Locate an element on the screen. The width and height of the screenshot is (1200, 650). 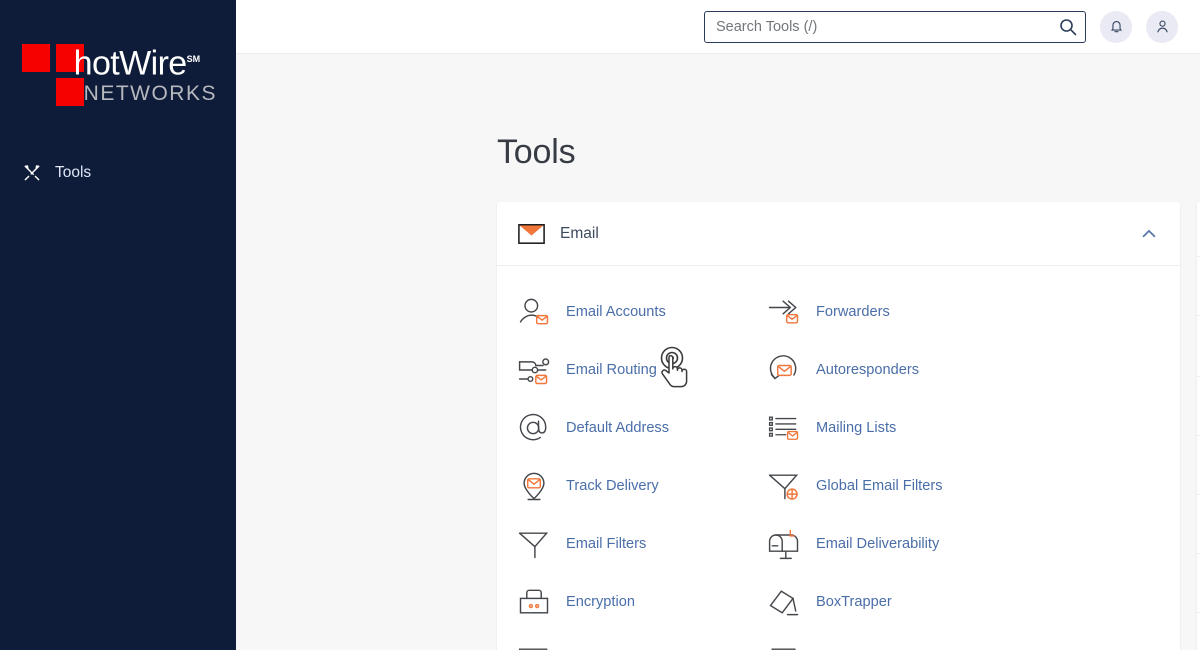
search-icon is located at coordinates (1068, 26).